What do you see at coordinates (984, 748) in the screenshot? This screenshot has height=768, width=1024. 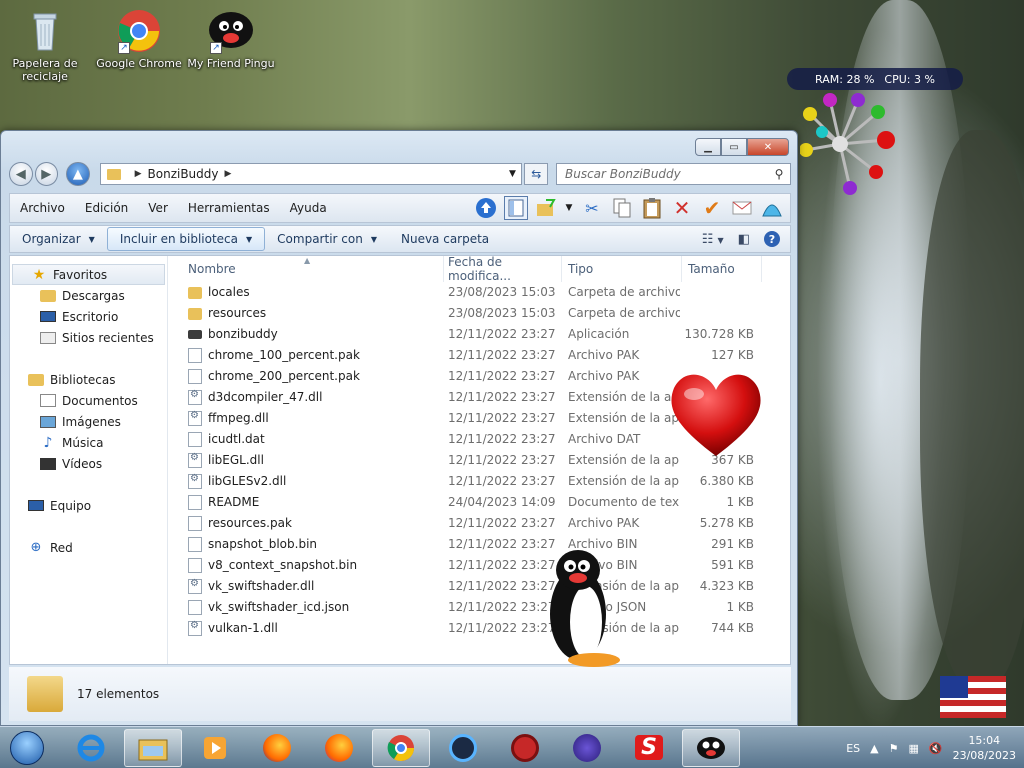 I see `clock: 15:04 23/08/2023` at bounding box center [984, 748].